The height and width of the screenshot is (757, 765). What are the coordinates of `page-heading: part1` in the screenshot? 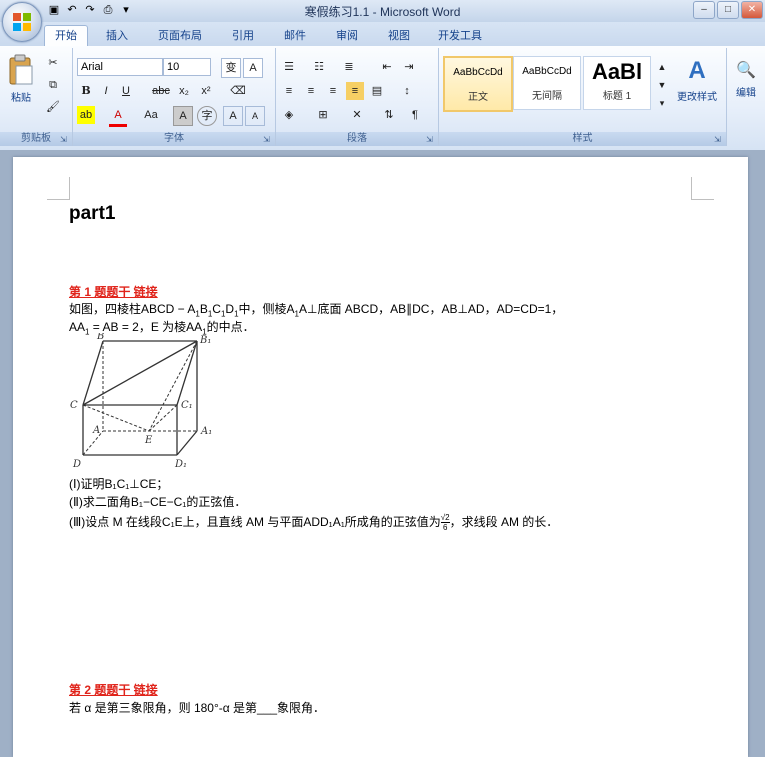 It's located at (92, 213).